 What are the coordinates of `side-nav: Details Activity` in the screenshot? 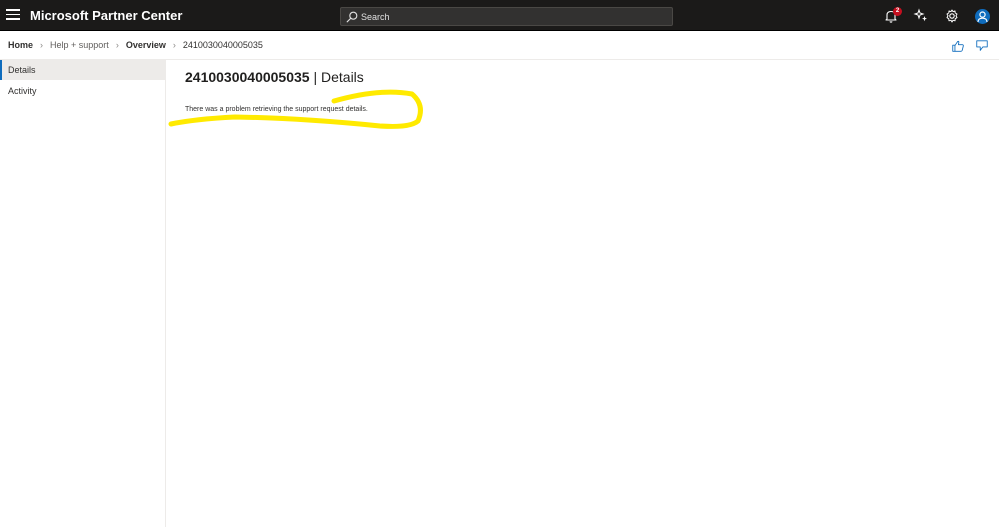 It's located at (83, 293).